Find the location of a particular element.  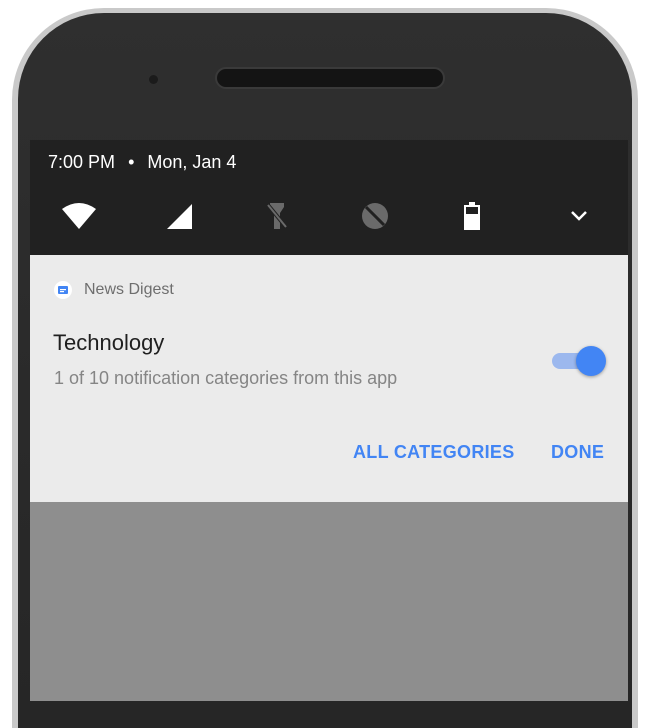

front-camera is located at coordinates (153, 79).